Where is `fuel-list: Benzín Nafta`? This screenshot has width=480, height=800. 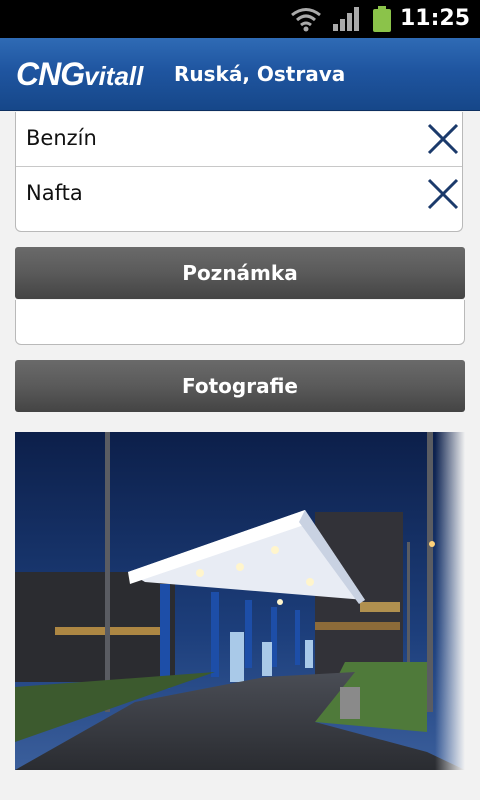
fuel-list: Benzín Nafta is located at coordinates (239, 172).